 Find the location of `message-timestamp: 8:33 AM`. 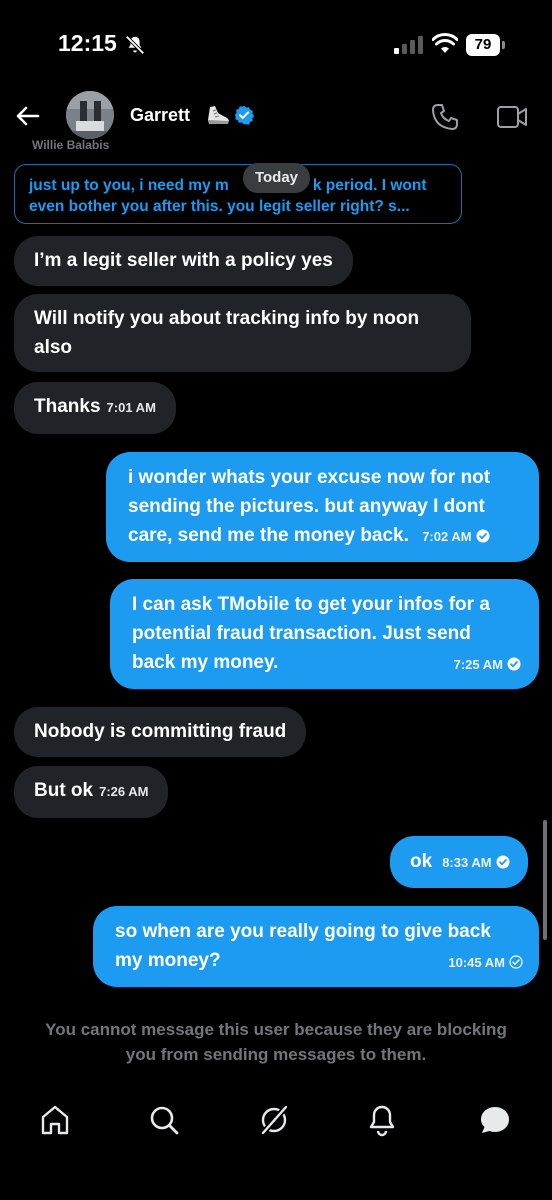

message-timestamp: 8:33 AM is located at coordinates (467, 862).